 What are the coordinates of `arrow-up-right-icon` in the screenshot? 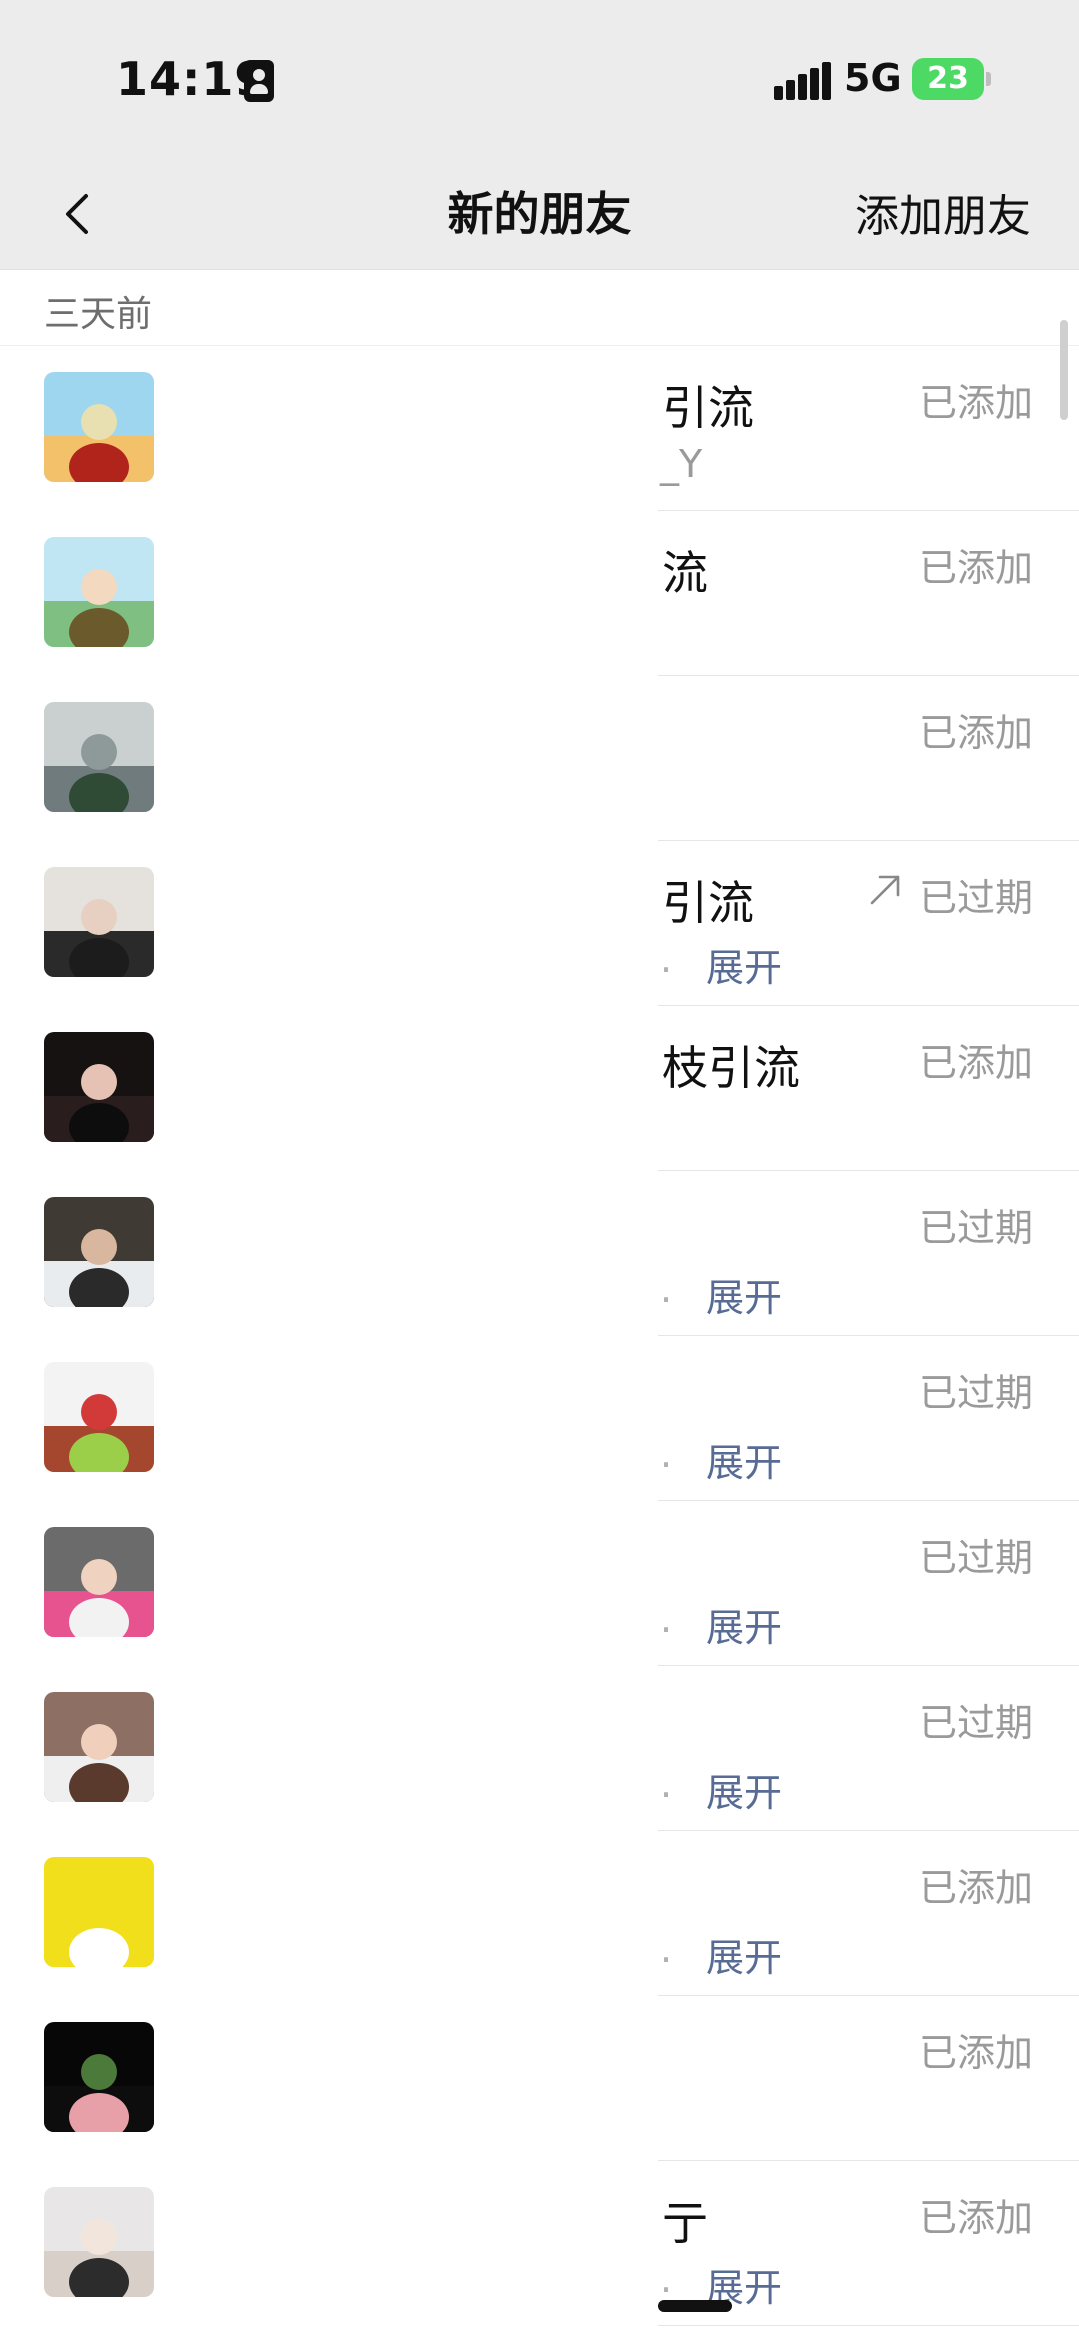 It's located at (885, 890).